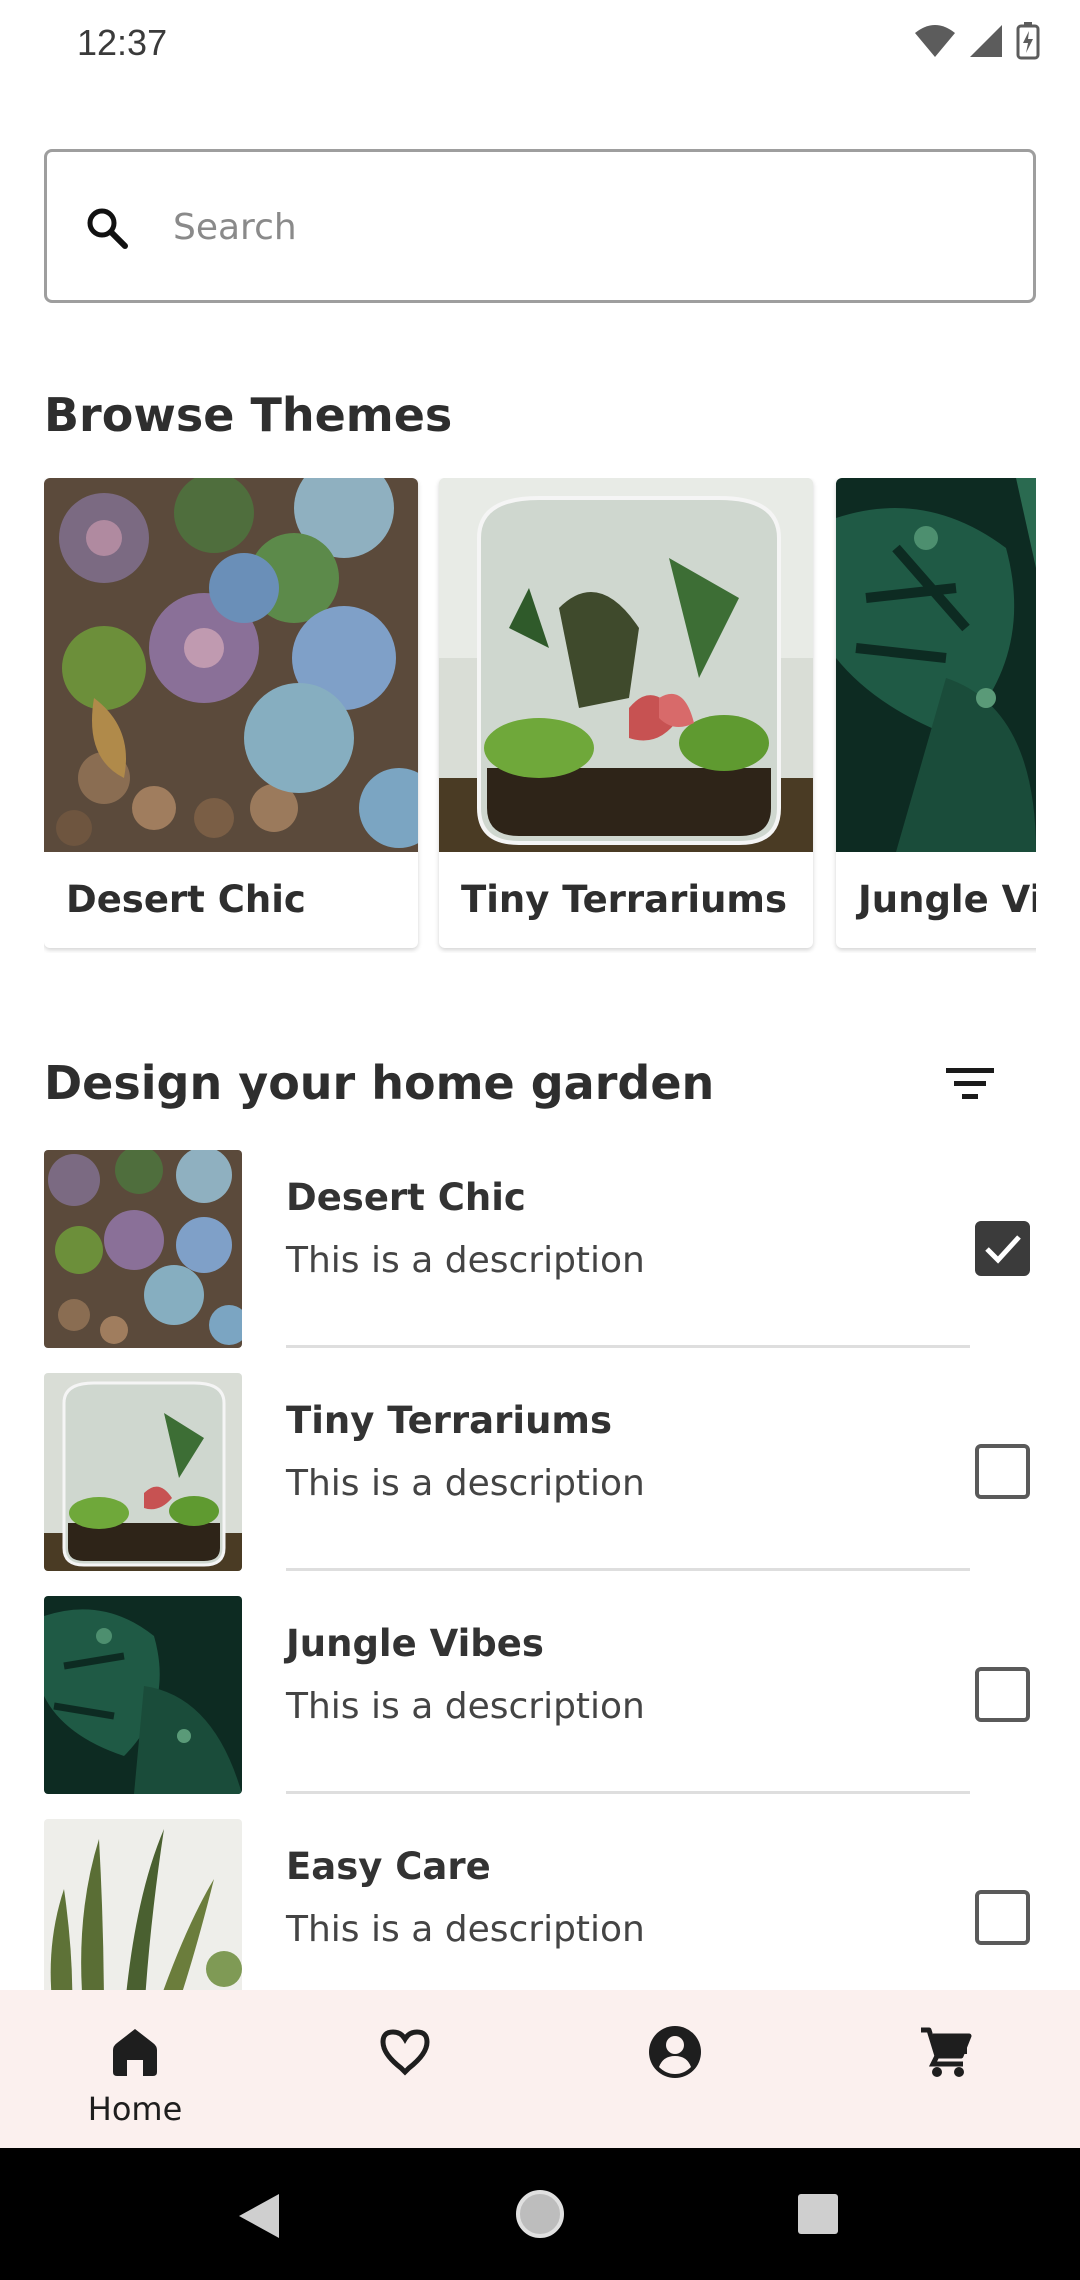 The image size is (1080, 2280). What do you see at coordinates (573, 227) in the screenshot?
I see `search-input` at bounding box center [573, 227].